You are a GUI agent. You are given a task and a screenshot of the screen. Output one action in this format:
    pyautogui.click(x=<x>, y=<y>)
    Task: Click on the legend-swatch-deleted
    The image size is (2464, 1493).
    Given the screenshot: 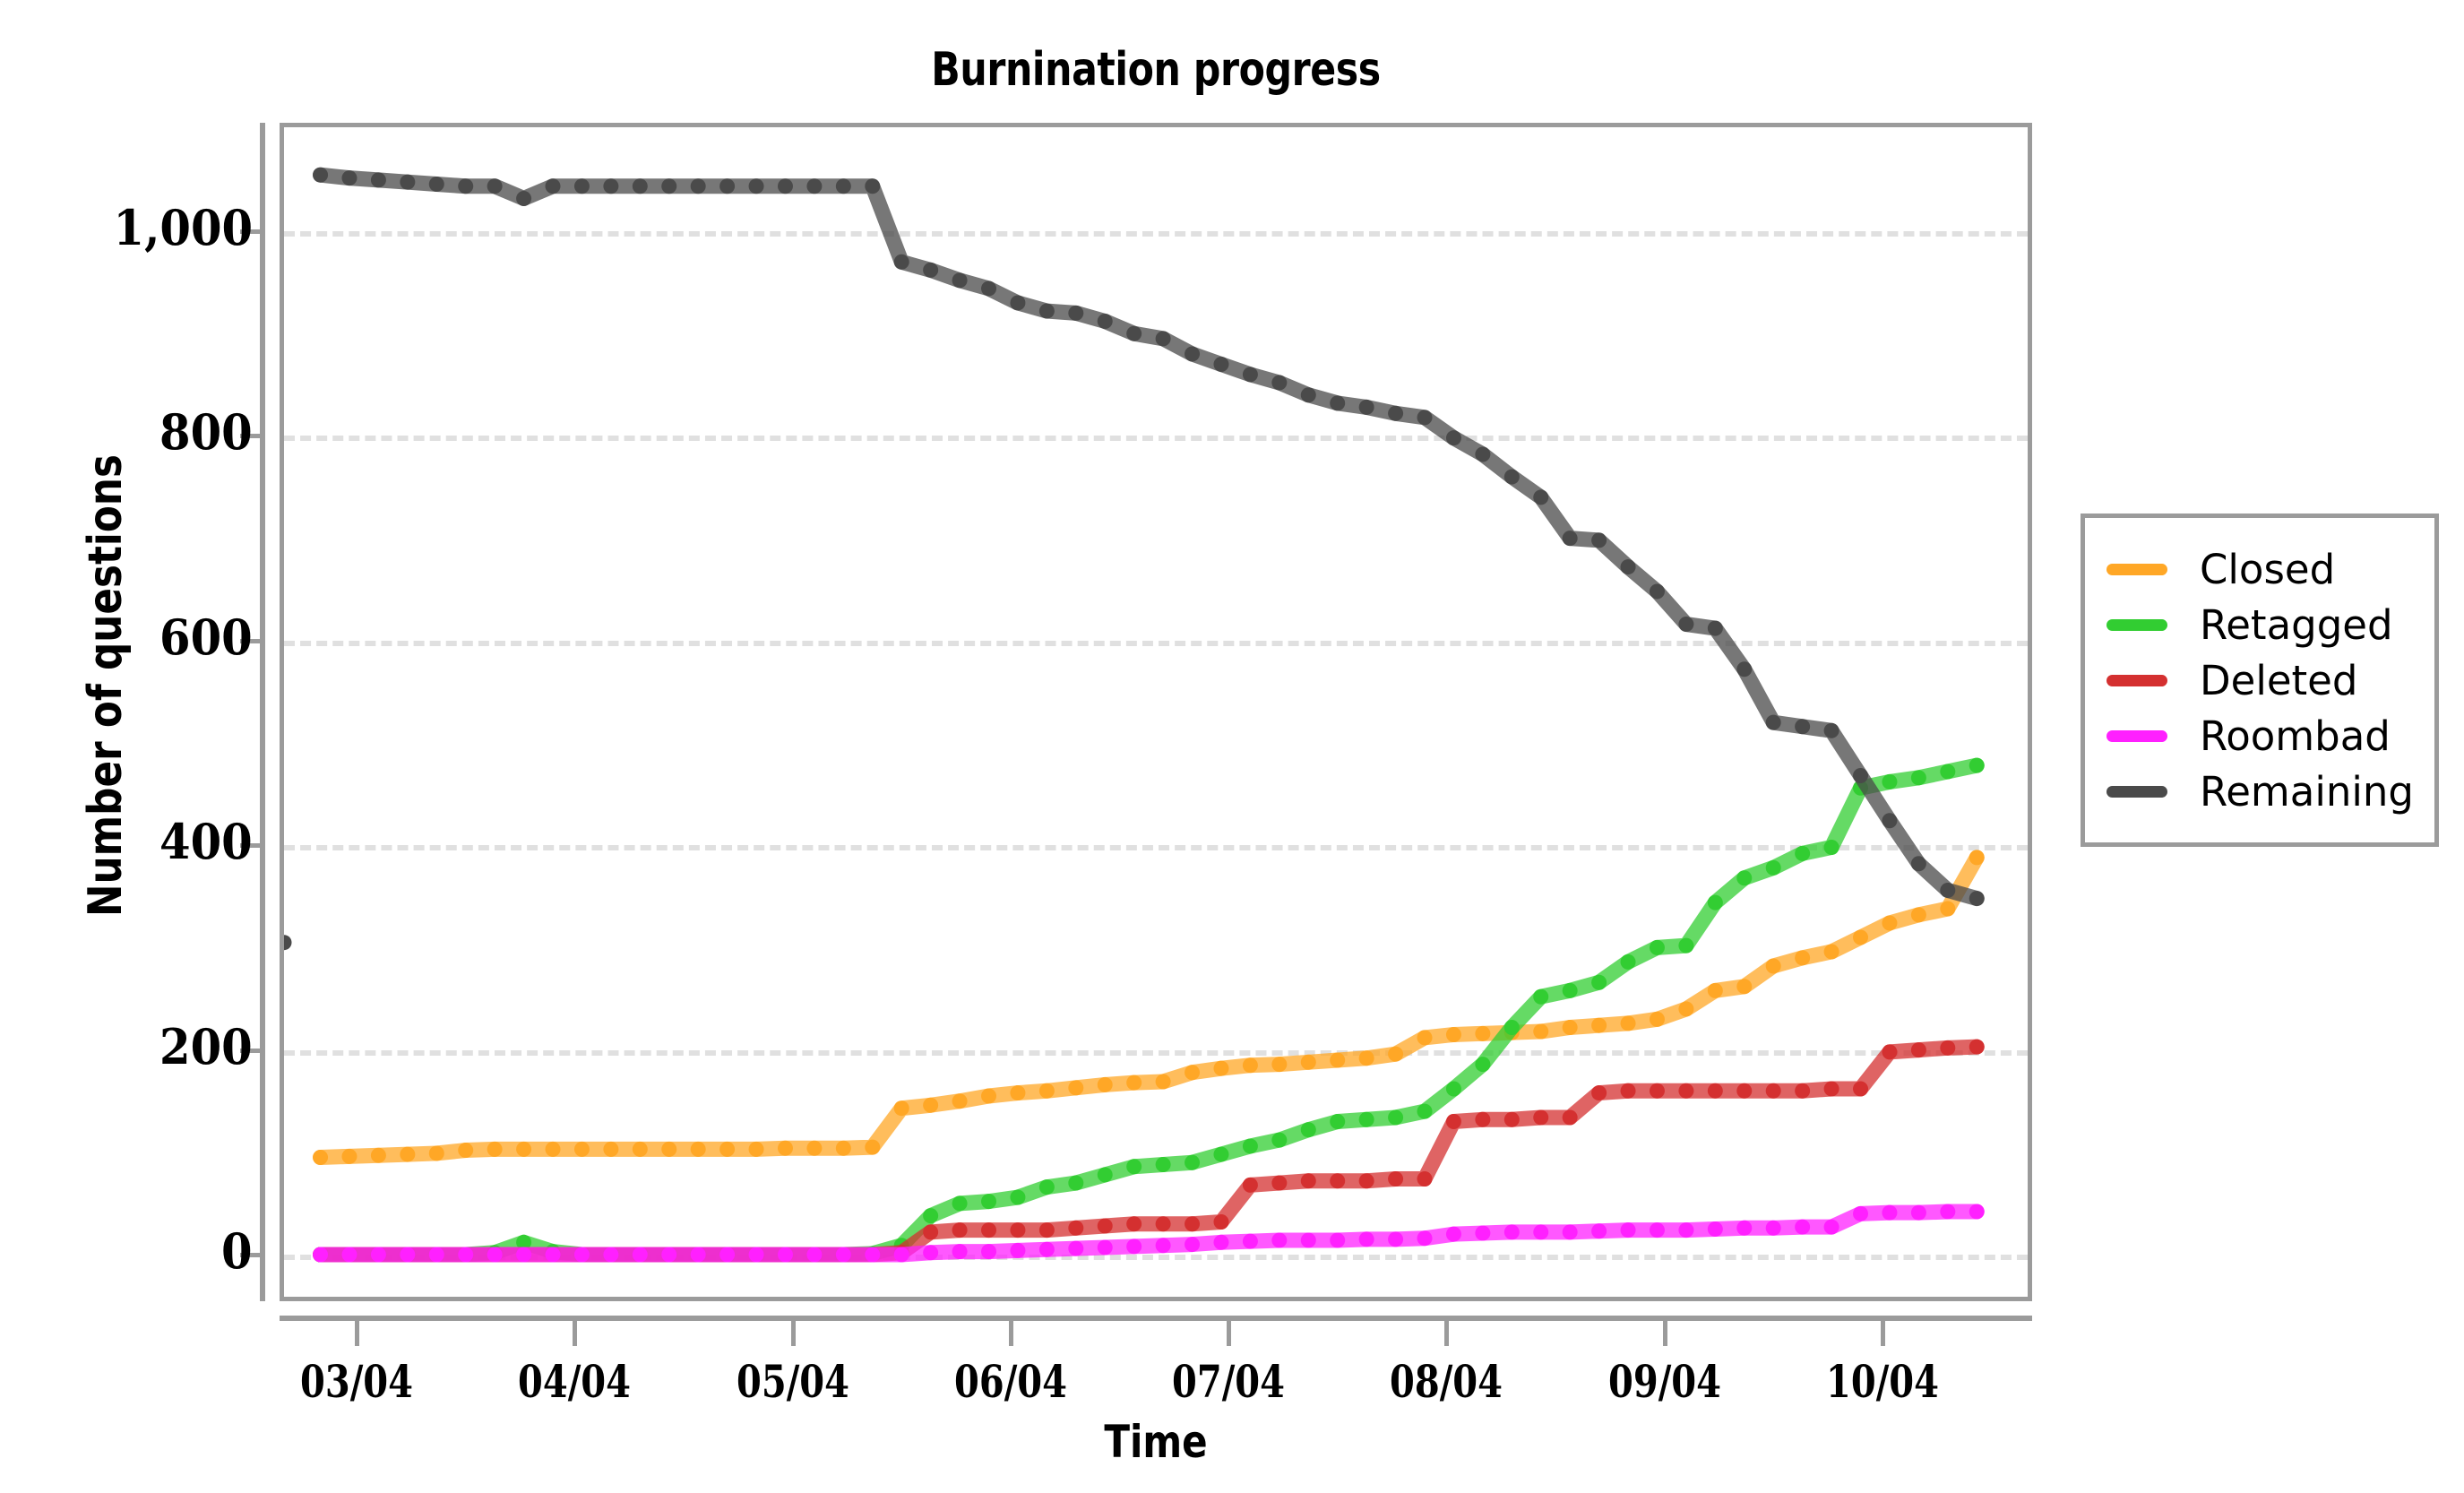 What is the action you would take?
    pyautogui.click(x=2136, y=680)
    